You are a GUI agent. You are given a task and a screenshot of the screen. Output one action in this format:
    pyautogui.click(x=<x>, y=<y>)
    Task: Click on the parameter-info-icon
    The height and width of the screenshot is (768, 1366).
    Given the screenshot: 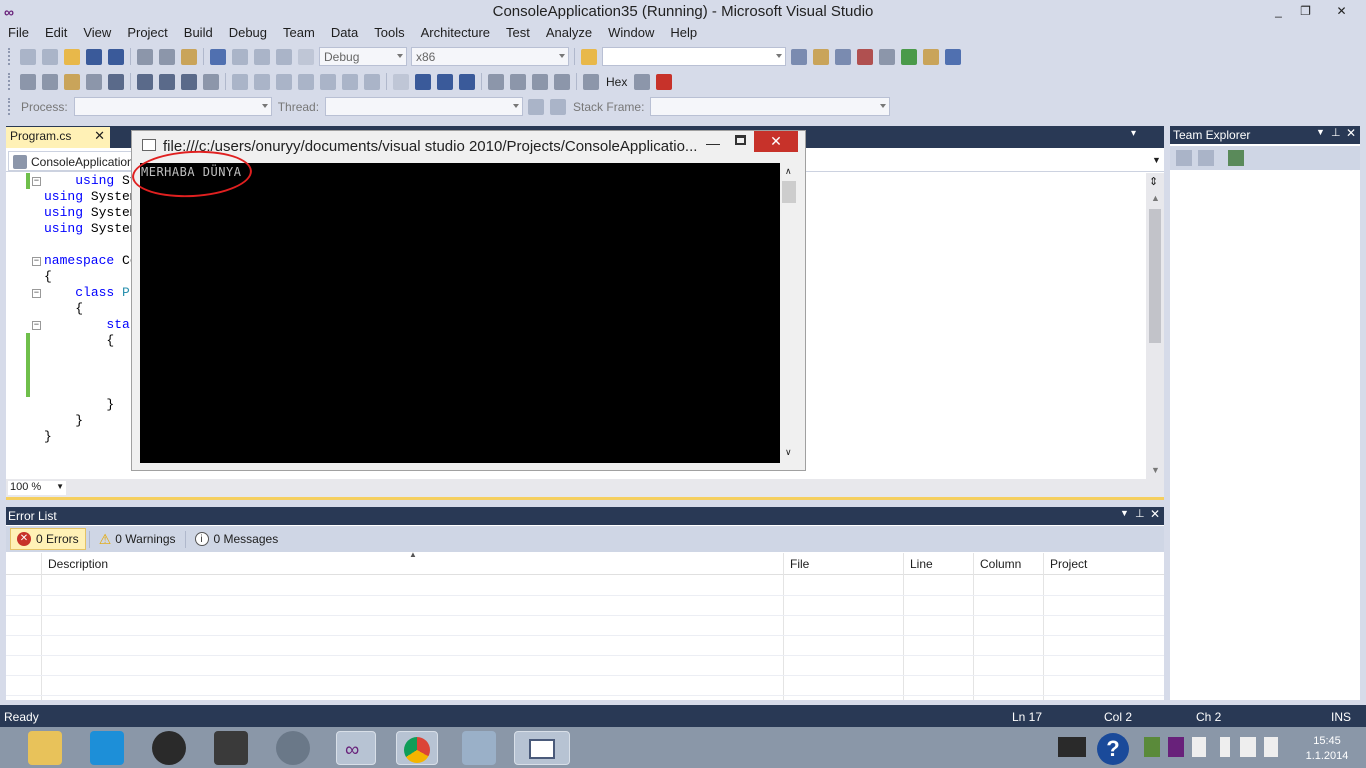 What is the action you would take?
    pyautogui.click(x=50, y=81)
    